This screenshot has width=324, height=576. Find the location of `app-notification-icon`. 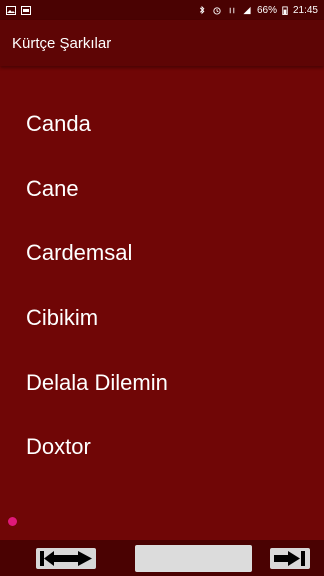

app-notification-icon is located at coordinates (26, 10).